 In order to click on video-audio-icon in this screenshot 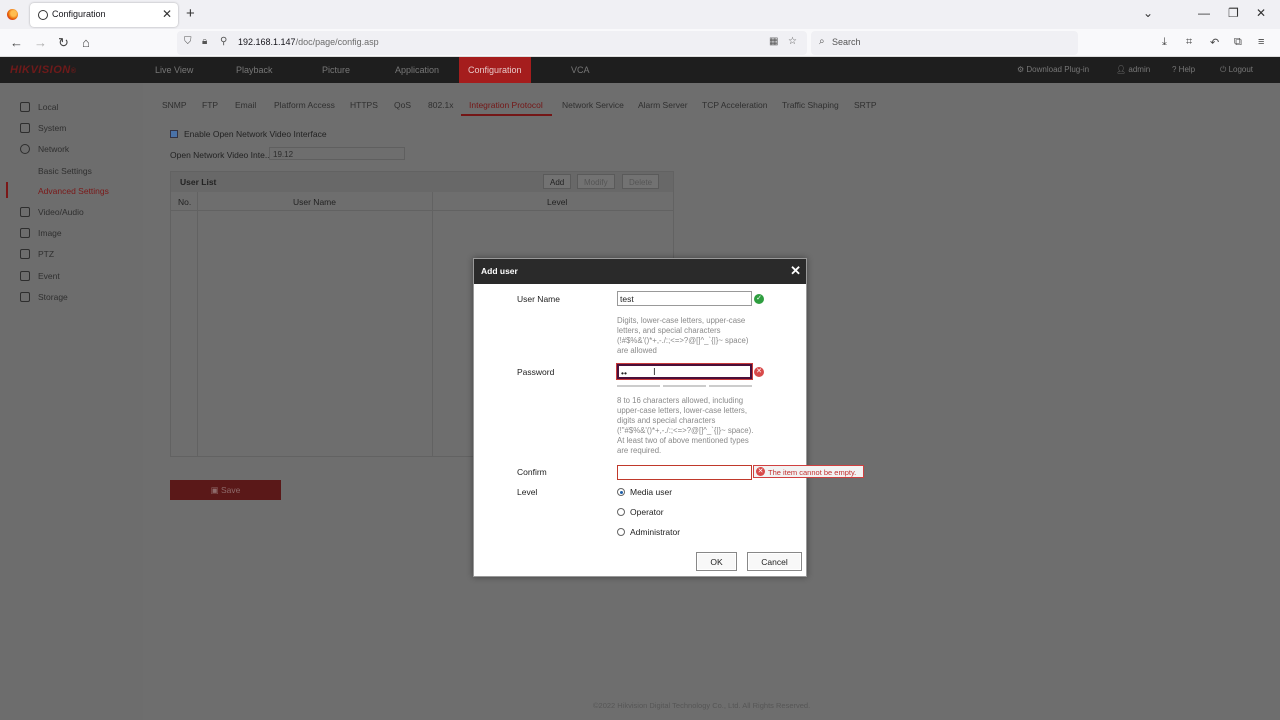, I will do `click(25, 212)`.